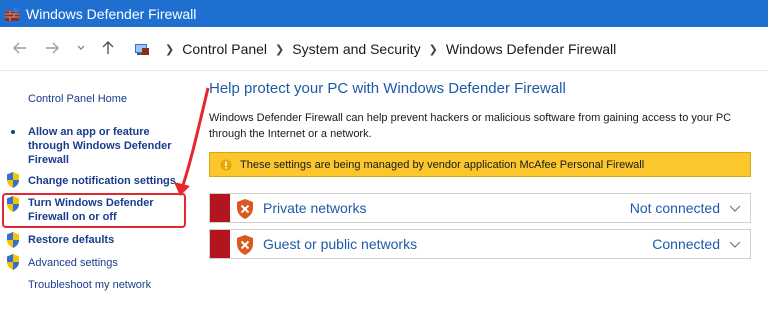  What do you see at coordinates (108, 48) in the screenshot?
I see `up-arrow-icon` at bounding box center [108, 48].